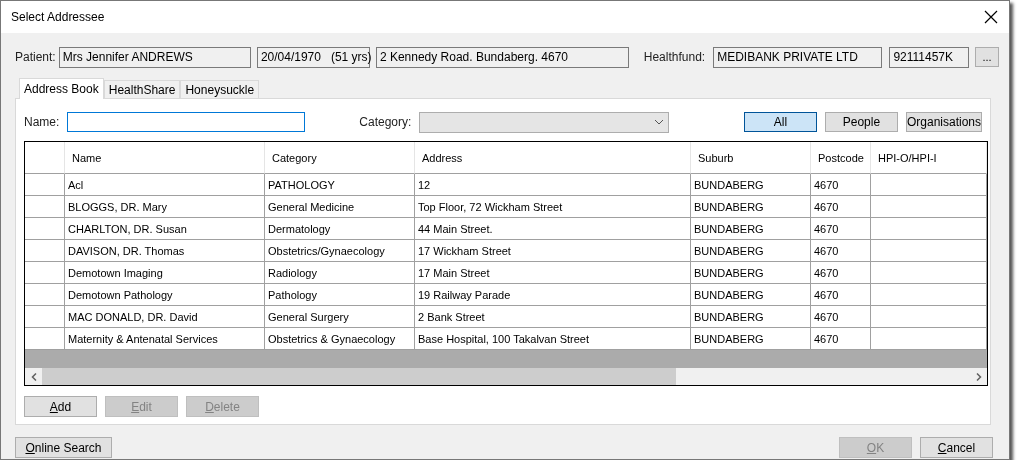 The height and width of the screenshot is (467, 1018). I want to click on column-header: HPI-O/HPI-I, so click(929, 158).